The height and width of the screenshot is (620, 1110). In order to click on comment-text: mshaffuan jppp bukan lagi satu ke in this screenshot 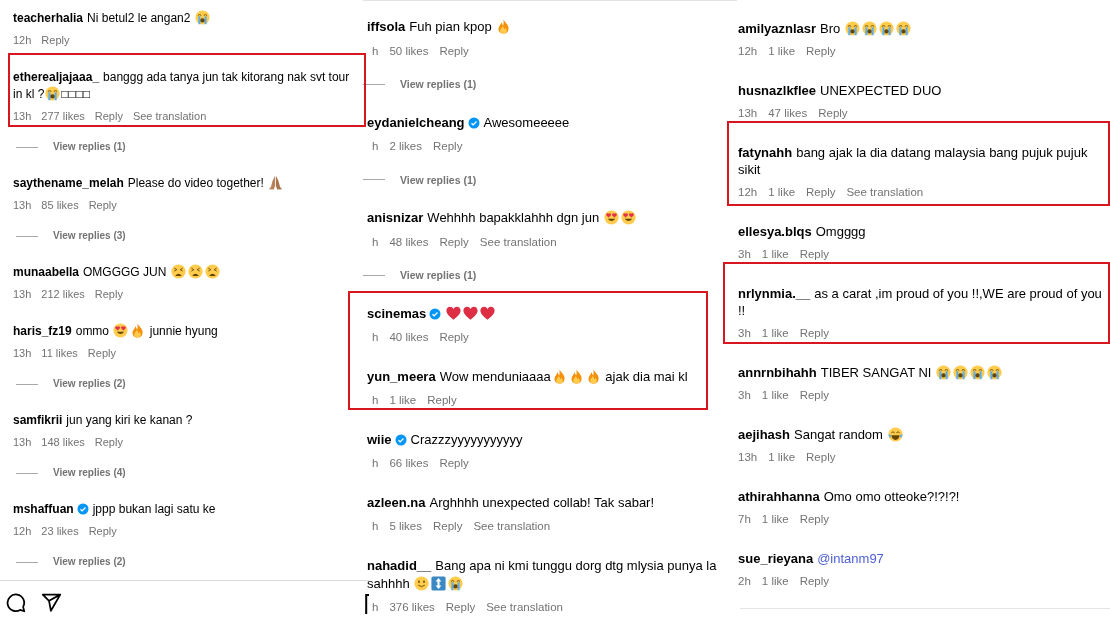, I will do `click(114, 509)`.